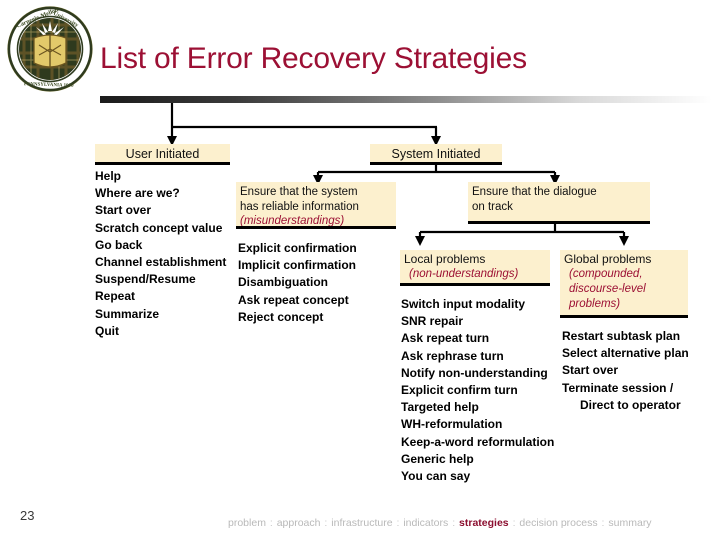  I want to click on goal-line-1: Ensure that the system, so click(299, 192).